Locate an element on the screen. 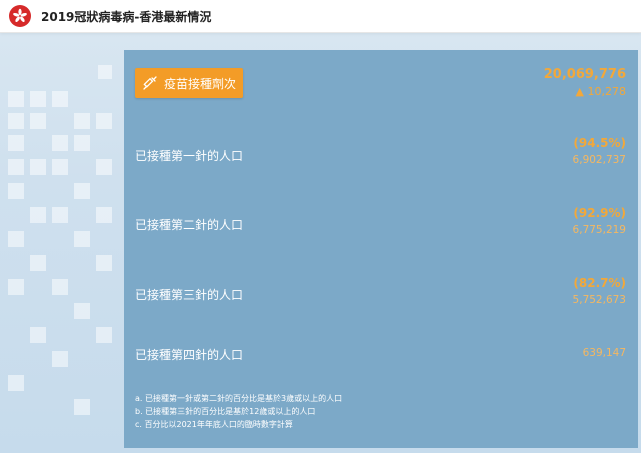  fourth-dose-label: 已接種第四針的人口 is located at coordinates (189, 355).